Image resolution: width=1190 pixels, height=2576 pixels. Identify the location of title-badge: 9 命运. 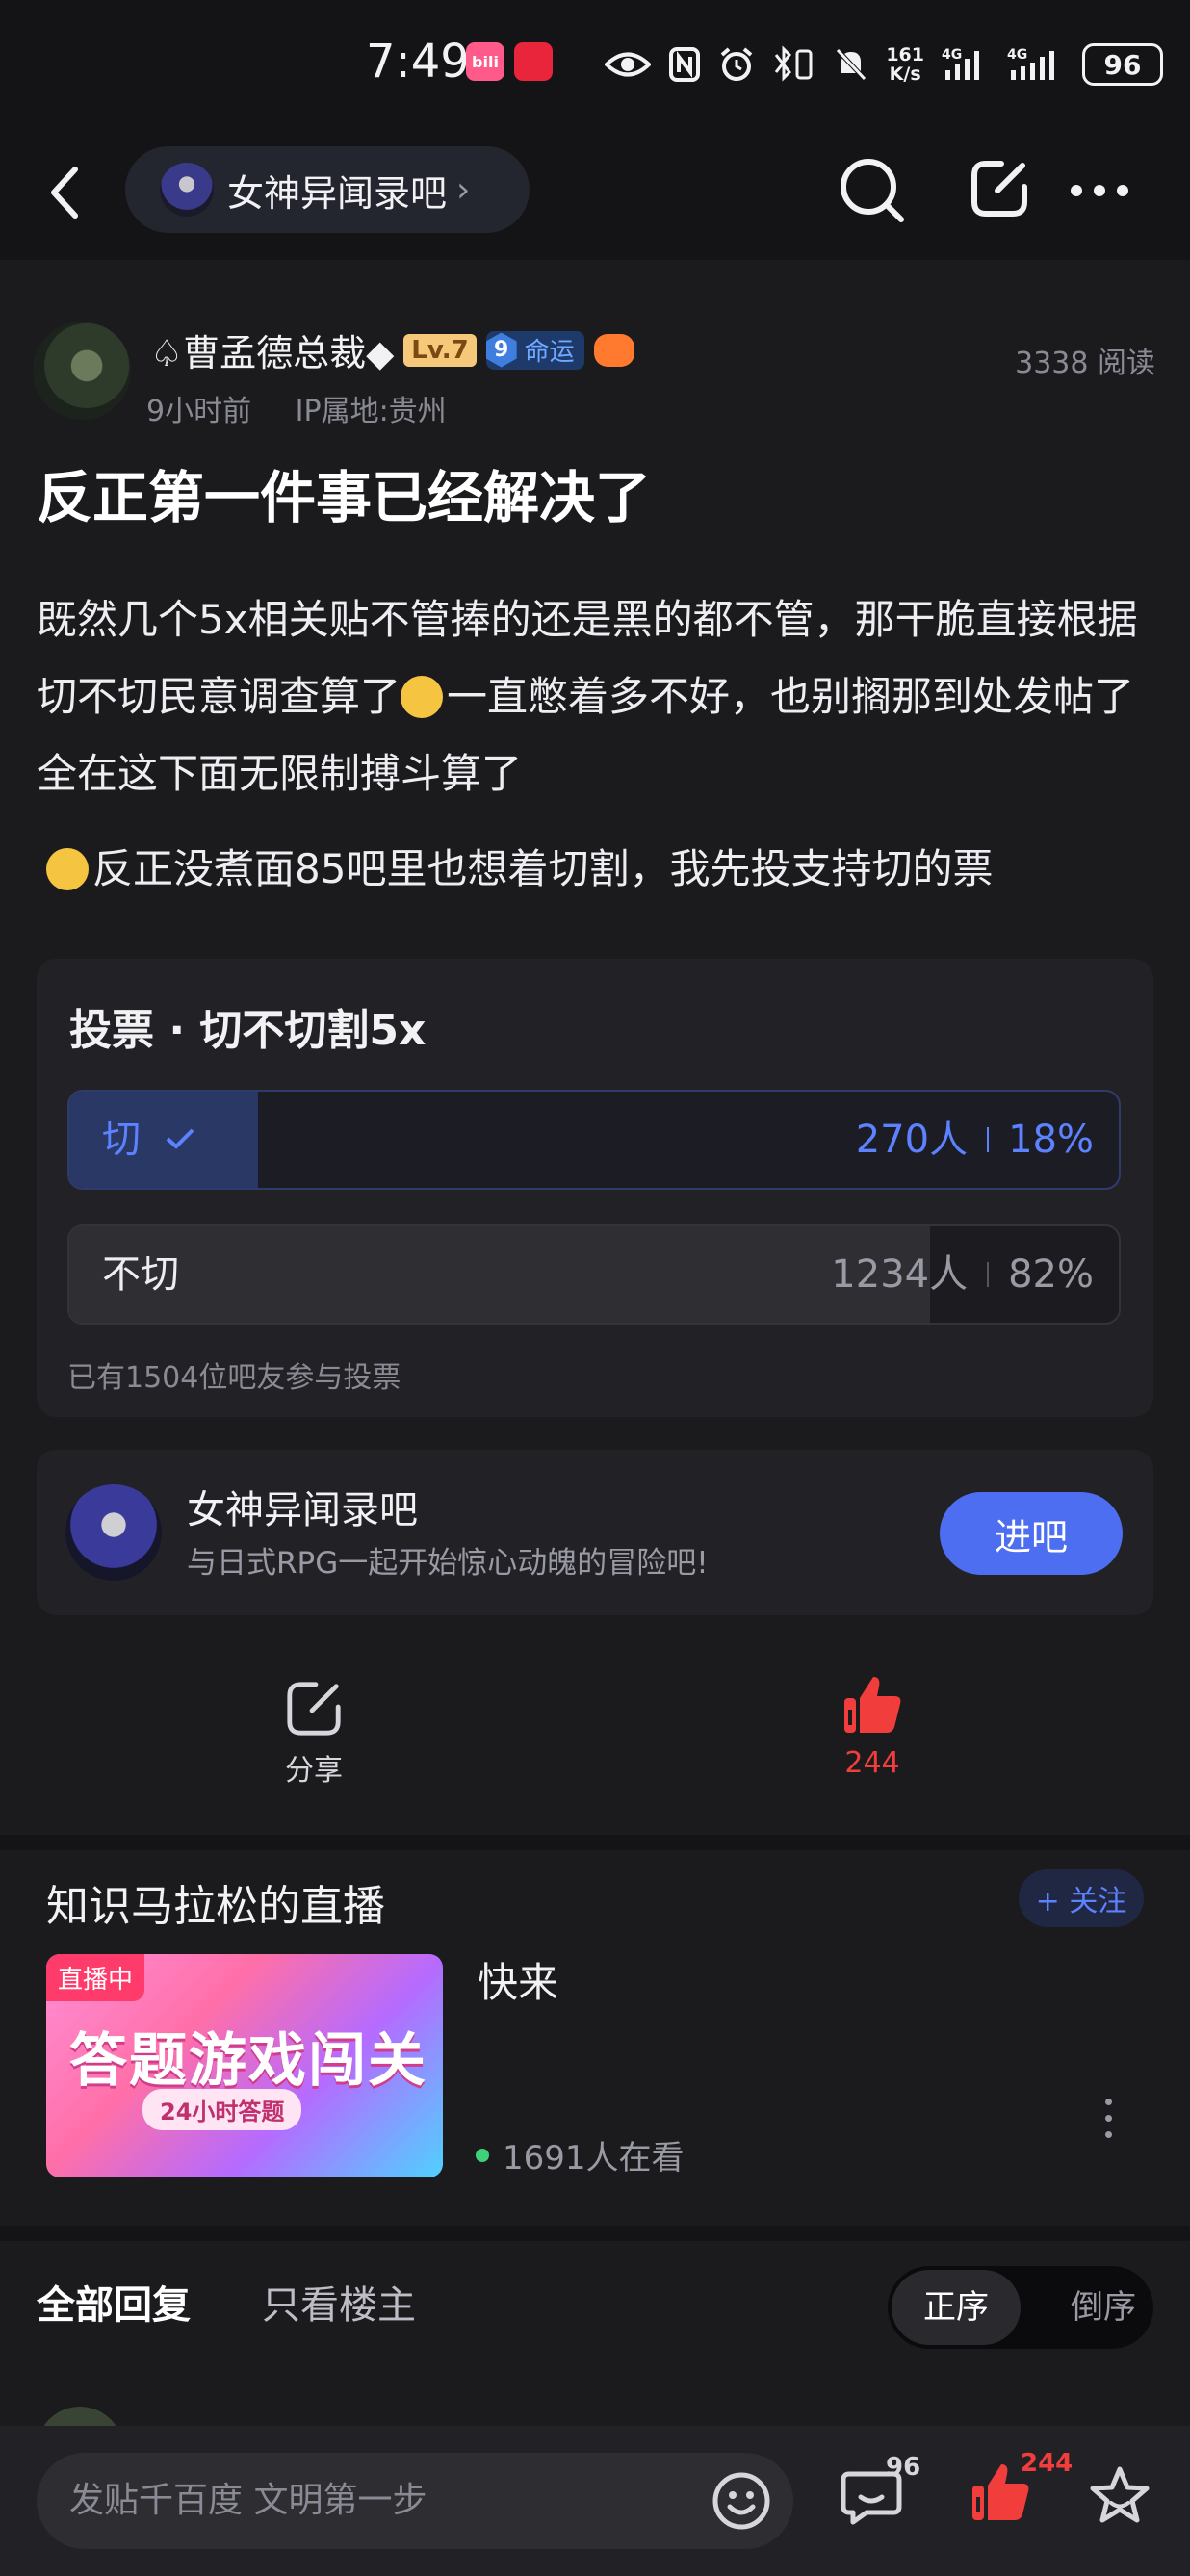
(534, 350).